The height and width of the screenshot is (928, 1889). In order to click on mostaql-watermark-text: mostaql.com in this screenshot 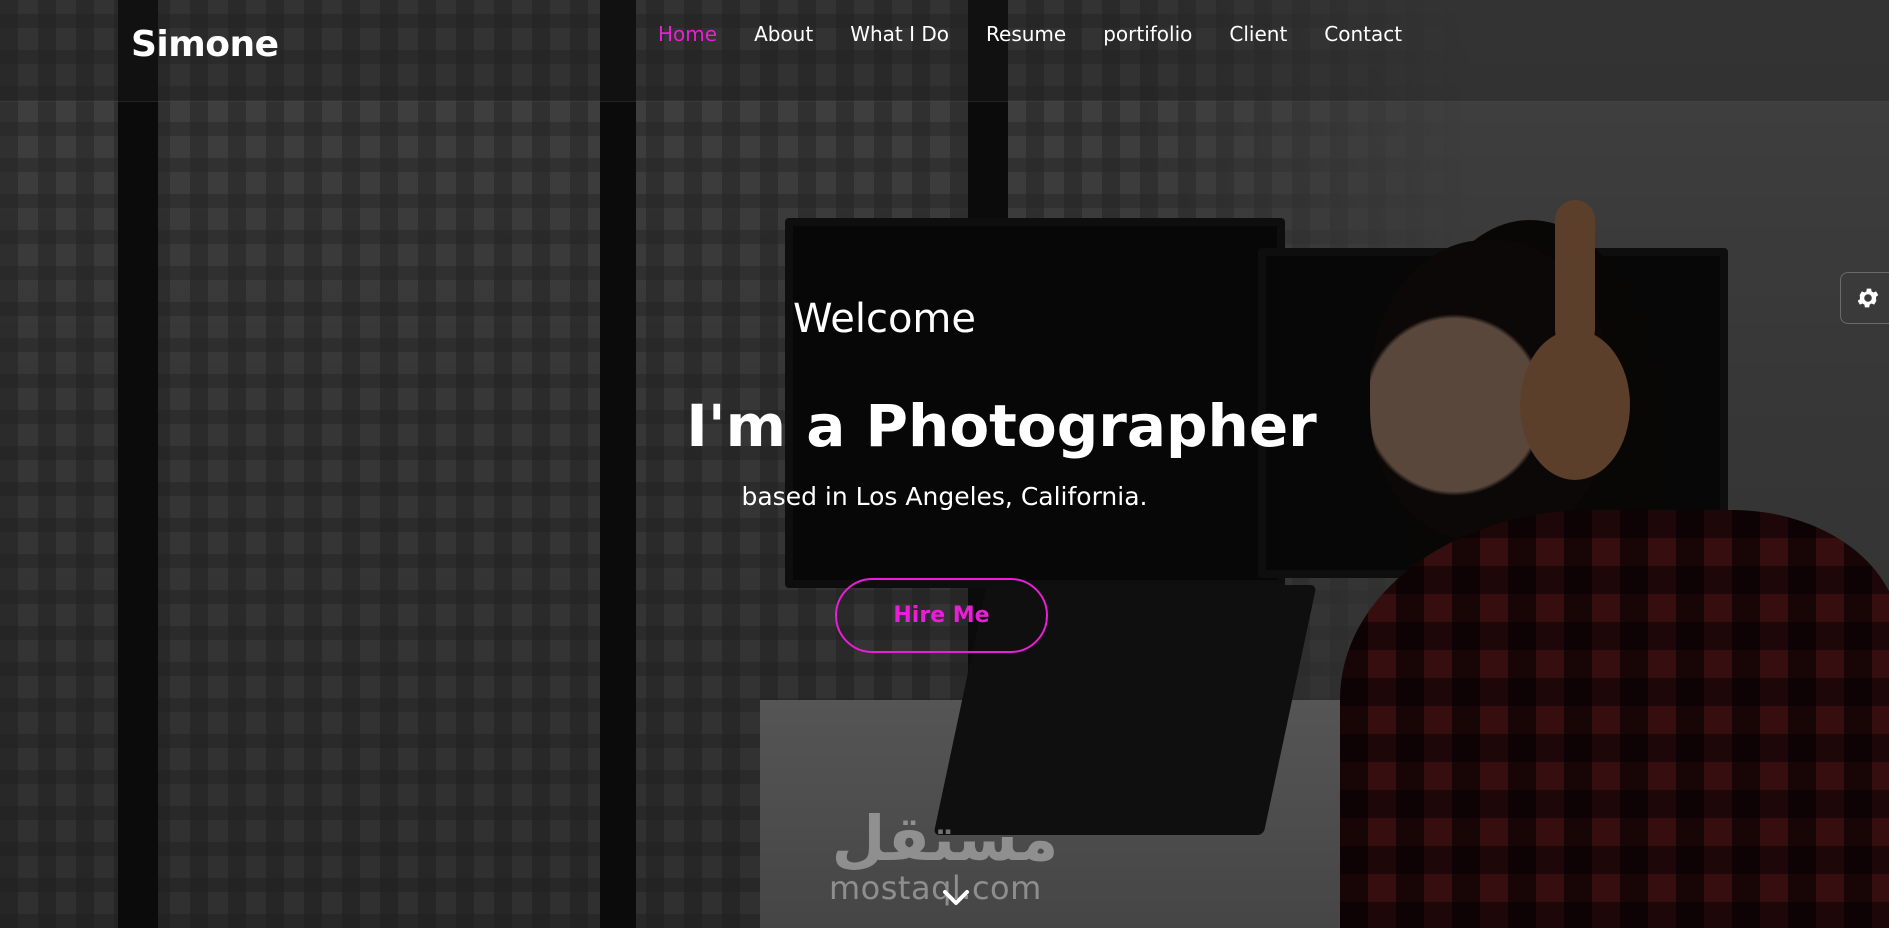, I will do `click(935, 888)`.